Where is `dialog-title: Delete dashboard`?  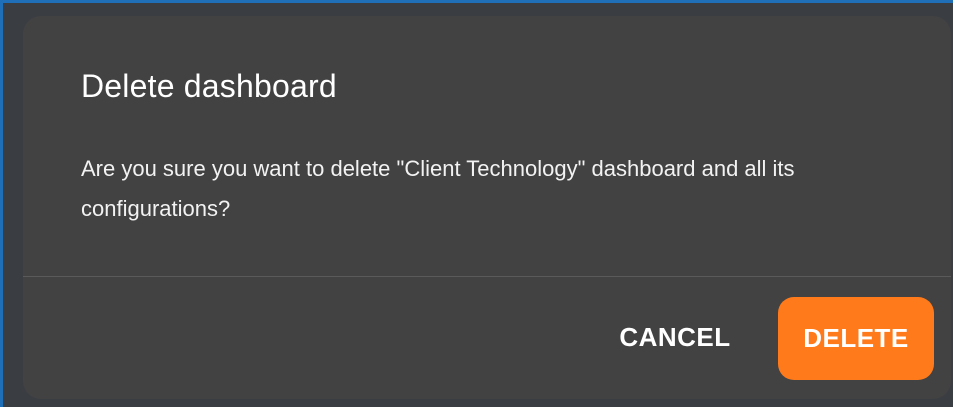
dialog-title: Delete dashboard is located at coordinates (209, 86).